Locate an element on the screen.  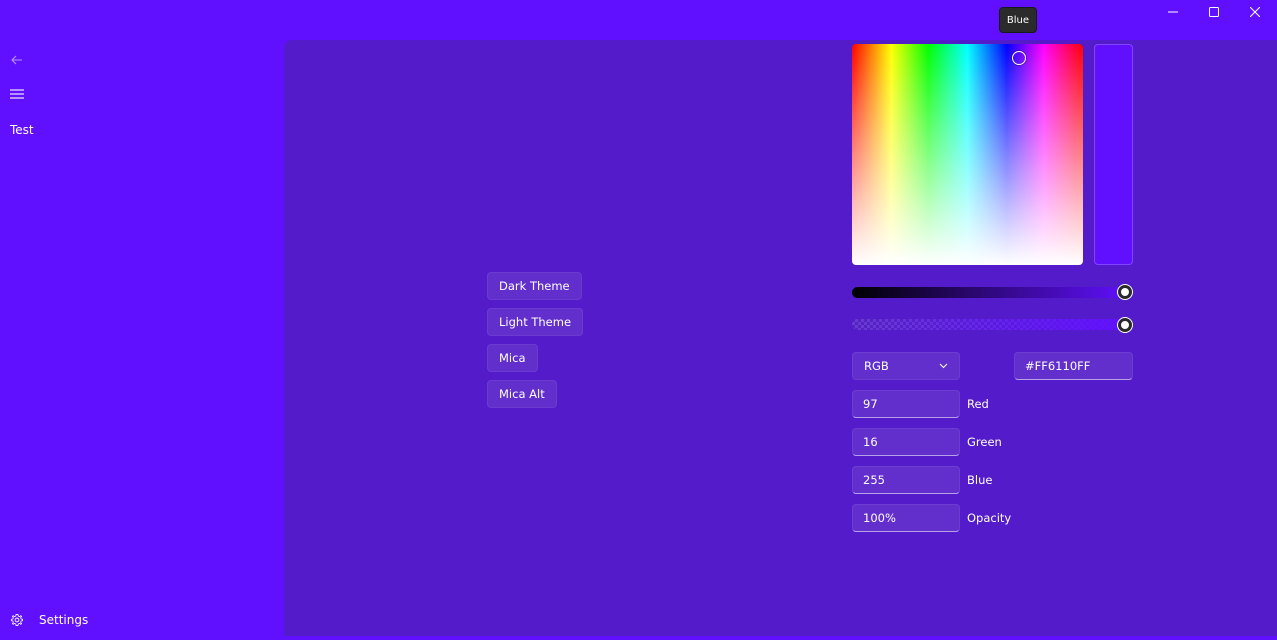
maximize-icon is located at coordinates (1214, 12).